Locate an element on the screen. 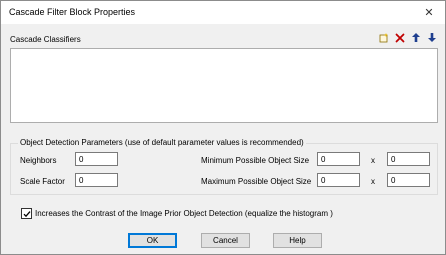 The height and width of the screenshot is (255, 446). ok-button: OK is located at coordinates (152, 240).